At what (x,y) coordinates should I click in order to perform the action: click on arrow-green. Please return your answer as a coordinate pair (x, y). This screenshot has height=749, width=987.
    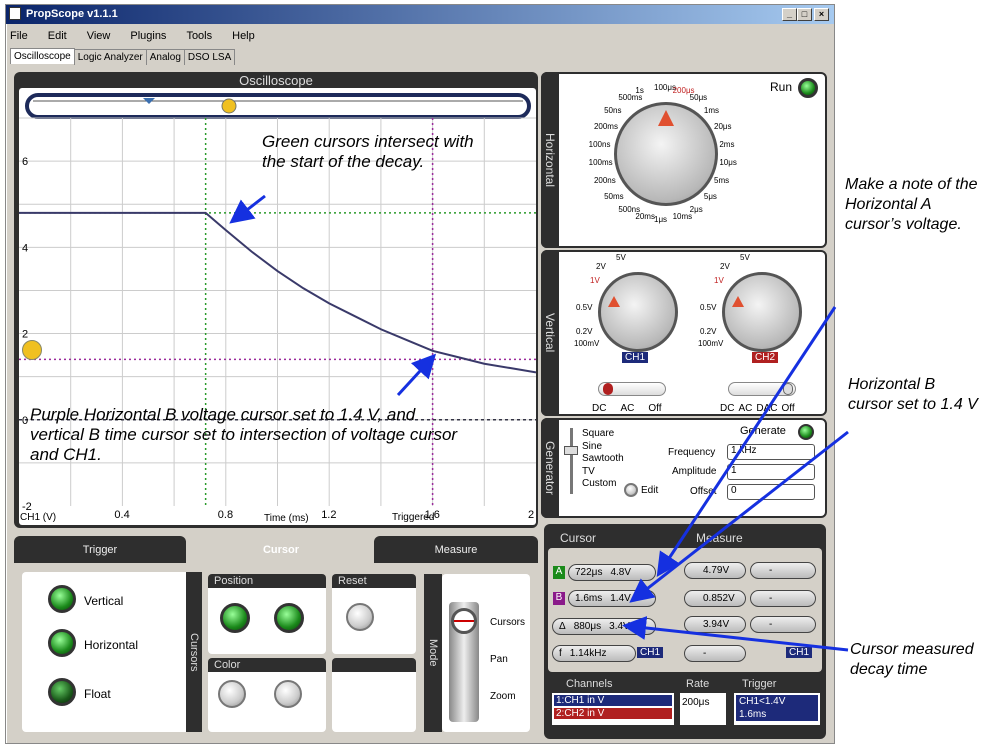
    Looking at the image, I should click on (247, 209).